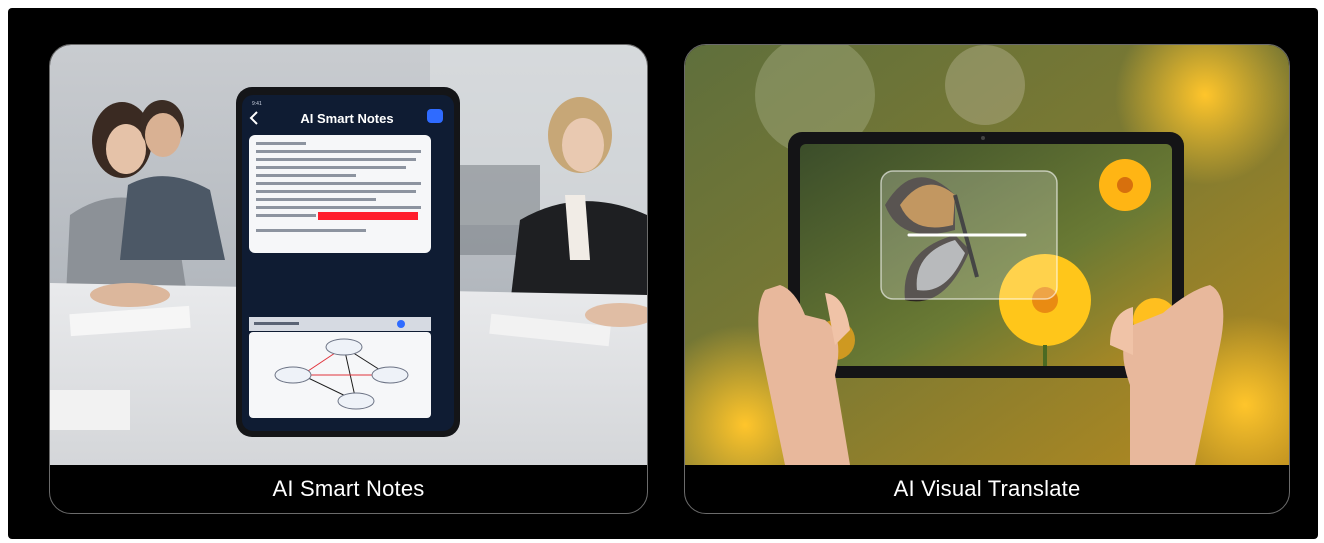 Image resolution: width=1324 pixels, height=543 pixels. What do you see at coordinates (401, 324) in the screenshot?
I see `toolbar-toggle-icon` at bounding box center [401, 324].